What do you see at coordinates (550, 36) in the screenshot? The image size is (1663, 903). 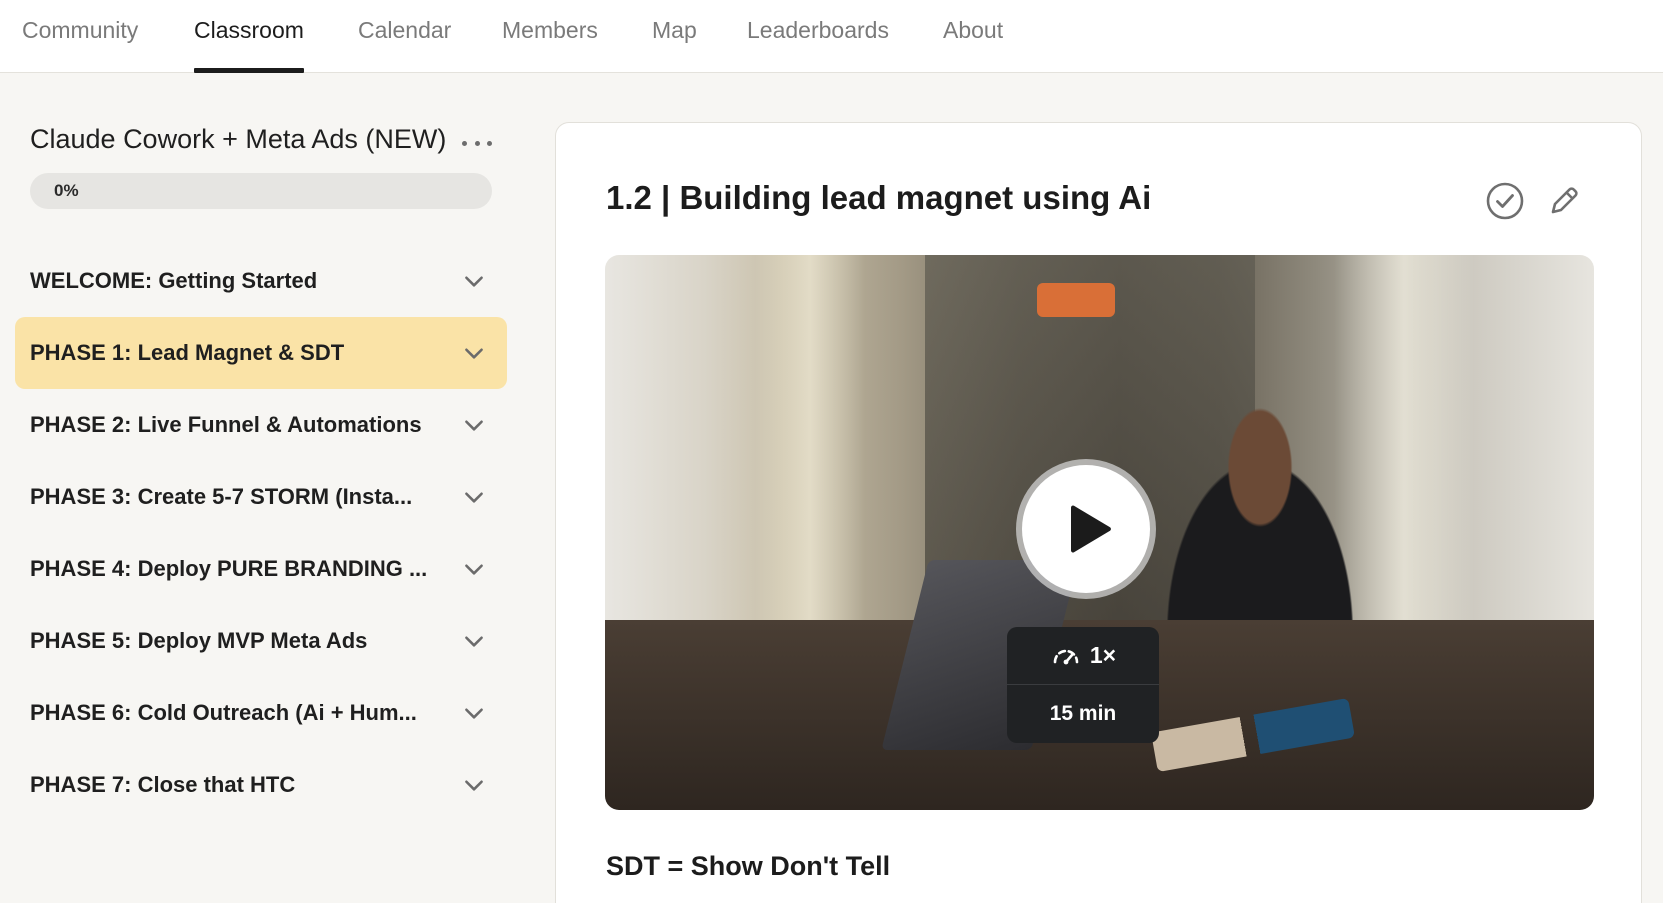 I see `tab-members: Members` at bounding box center [550, 36].